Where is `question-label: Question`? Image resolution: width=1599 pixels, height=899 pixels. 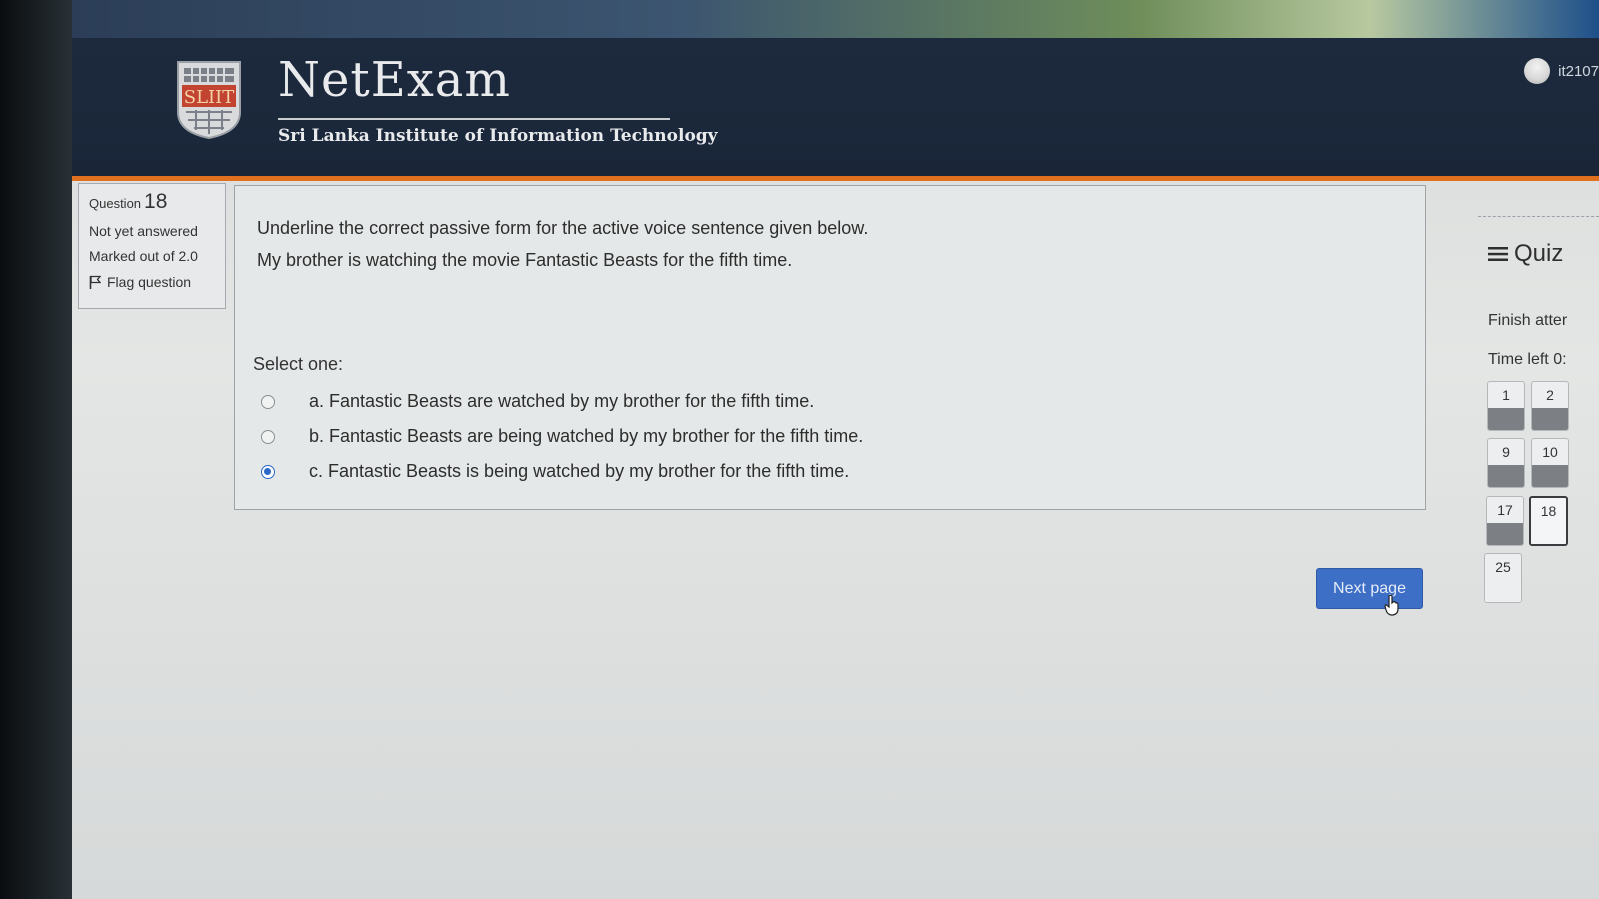
question-label: Question is located at coordinates (115, 203).